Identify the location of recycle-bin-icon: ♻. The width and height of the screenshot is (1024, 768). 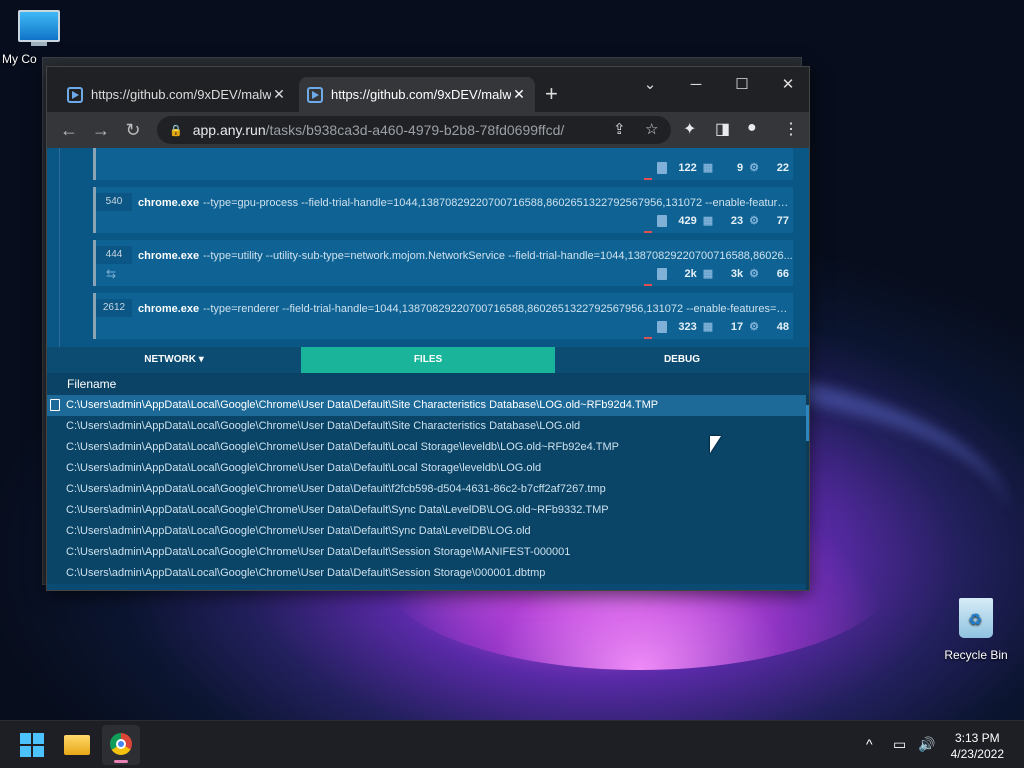
(976, 618).